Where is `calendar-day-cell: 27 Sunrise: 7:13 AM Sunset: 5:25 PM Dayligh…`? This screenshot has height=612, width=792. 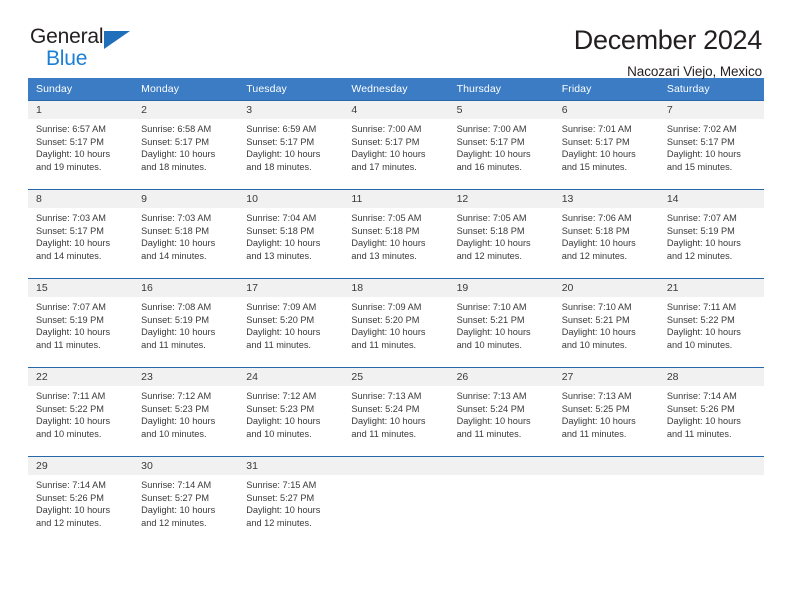
calendar-day-cell: 27 Sunrise: 7:13 AM Sunset: 5:25 PM Dayligh… is located at coordinates (606, 412).